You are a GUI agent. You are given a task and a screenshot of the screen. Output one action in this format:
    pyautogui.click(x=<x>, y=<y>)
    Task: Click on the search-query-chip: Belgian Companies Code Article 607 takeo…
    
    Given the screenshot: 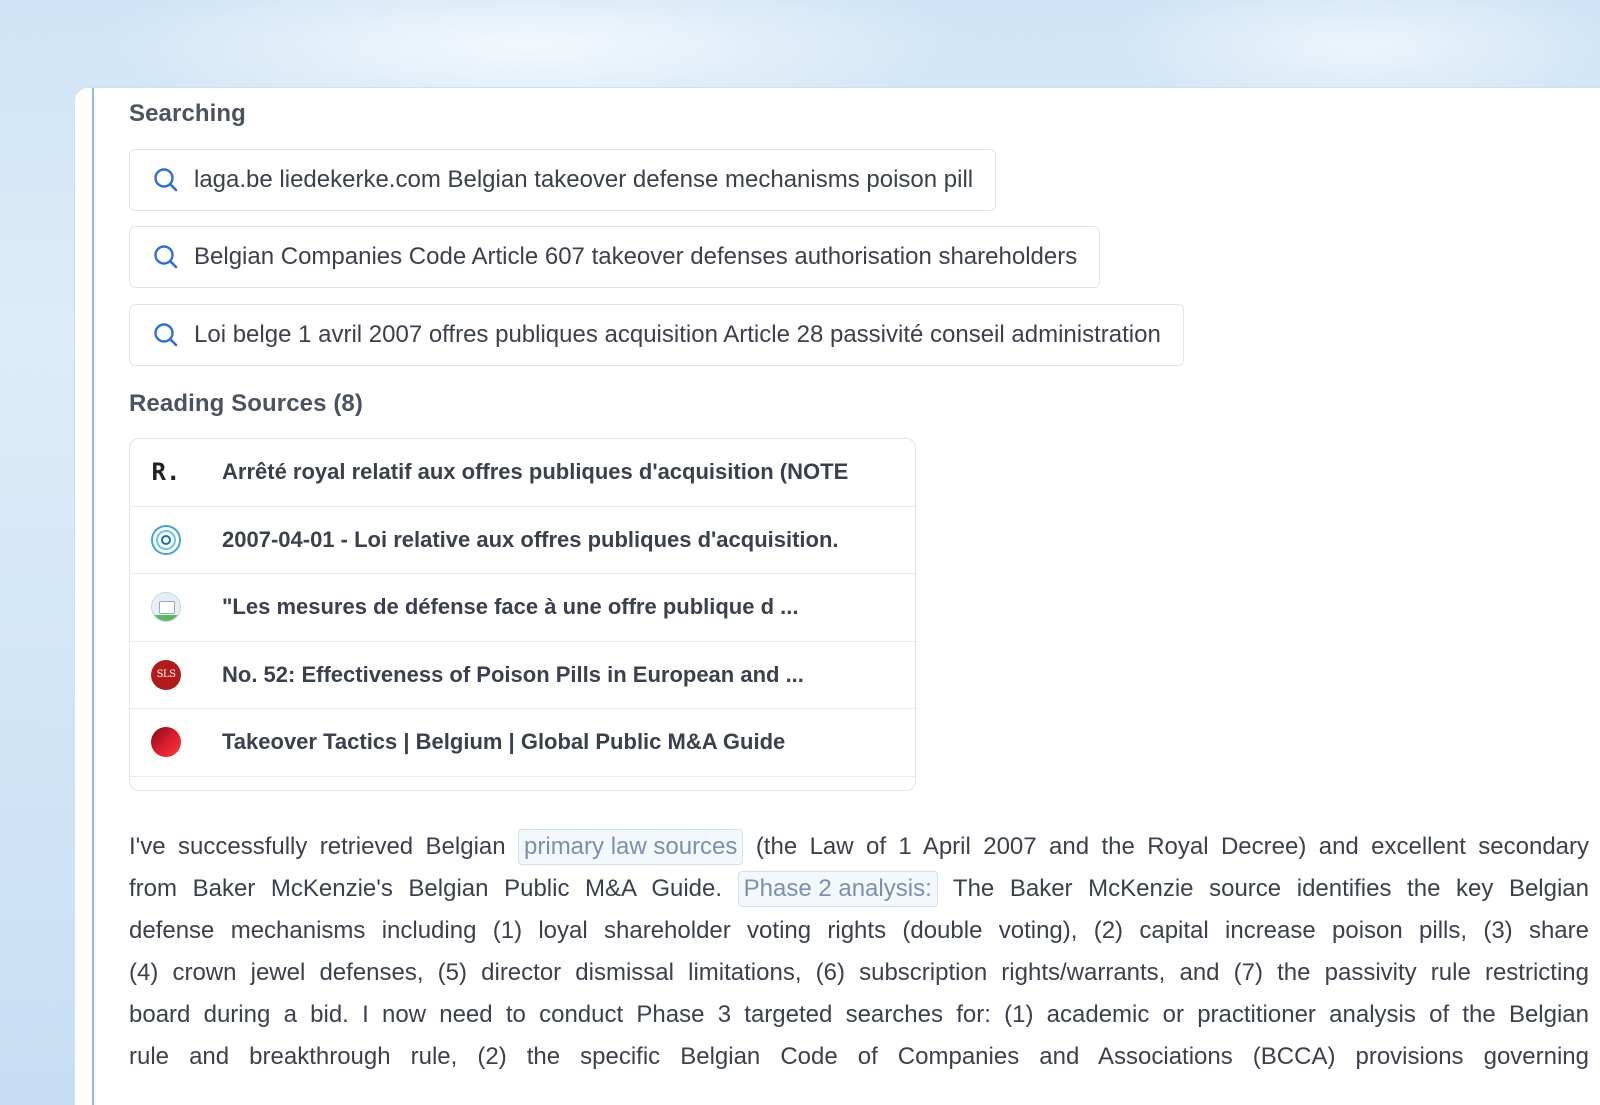 What is the action you would take?
    pyautogui.click(x=615, y=257)
    